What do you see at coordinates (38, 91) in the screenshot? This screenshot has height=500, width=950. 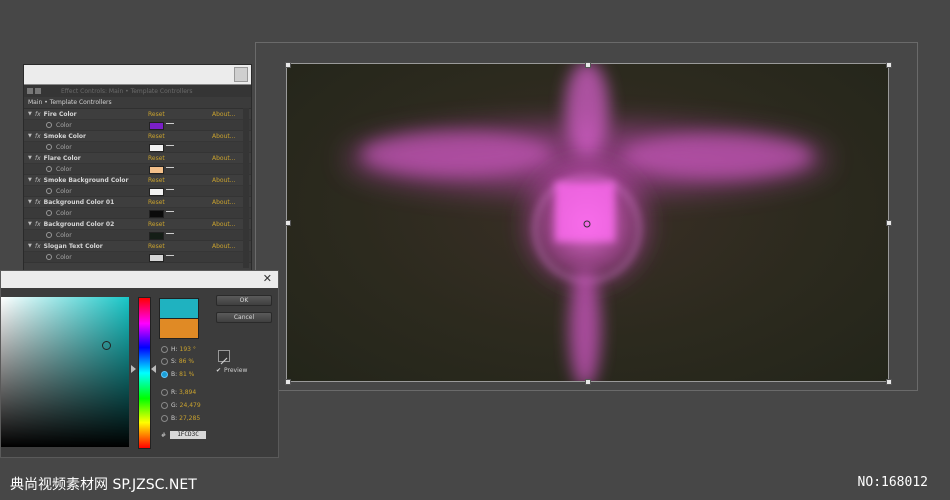 I see `lock-icon` at bounding box center [38, 91].